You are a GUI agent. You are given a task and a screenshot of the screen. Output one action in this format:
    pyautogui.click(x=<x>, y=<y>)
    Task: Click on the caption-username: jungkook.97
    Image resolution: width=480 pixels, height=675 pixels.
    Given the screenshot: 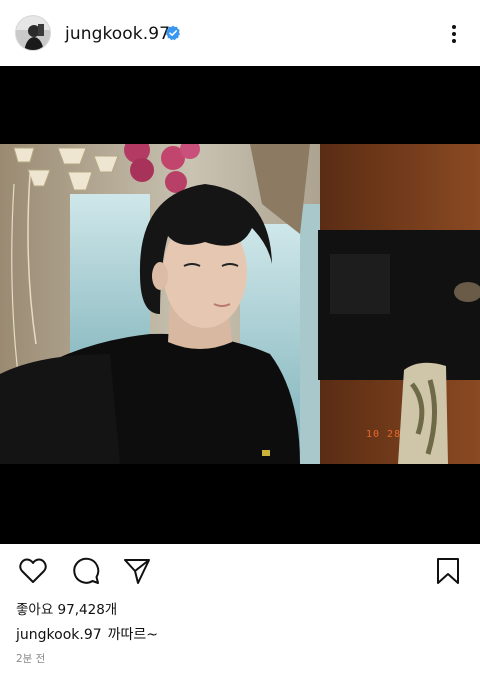 What is the action you would take?
    pyautogui.click(x=59, y=635)
    